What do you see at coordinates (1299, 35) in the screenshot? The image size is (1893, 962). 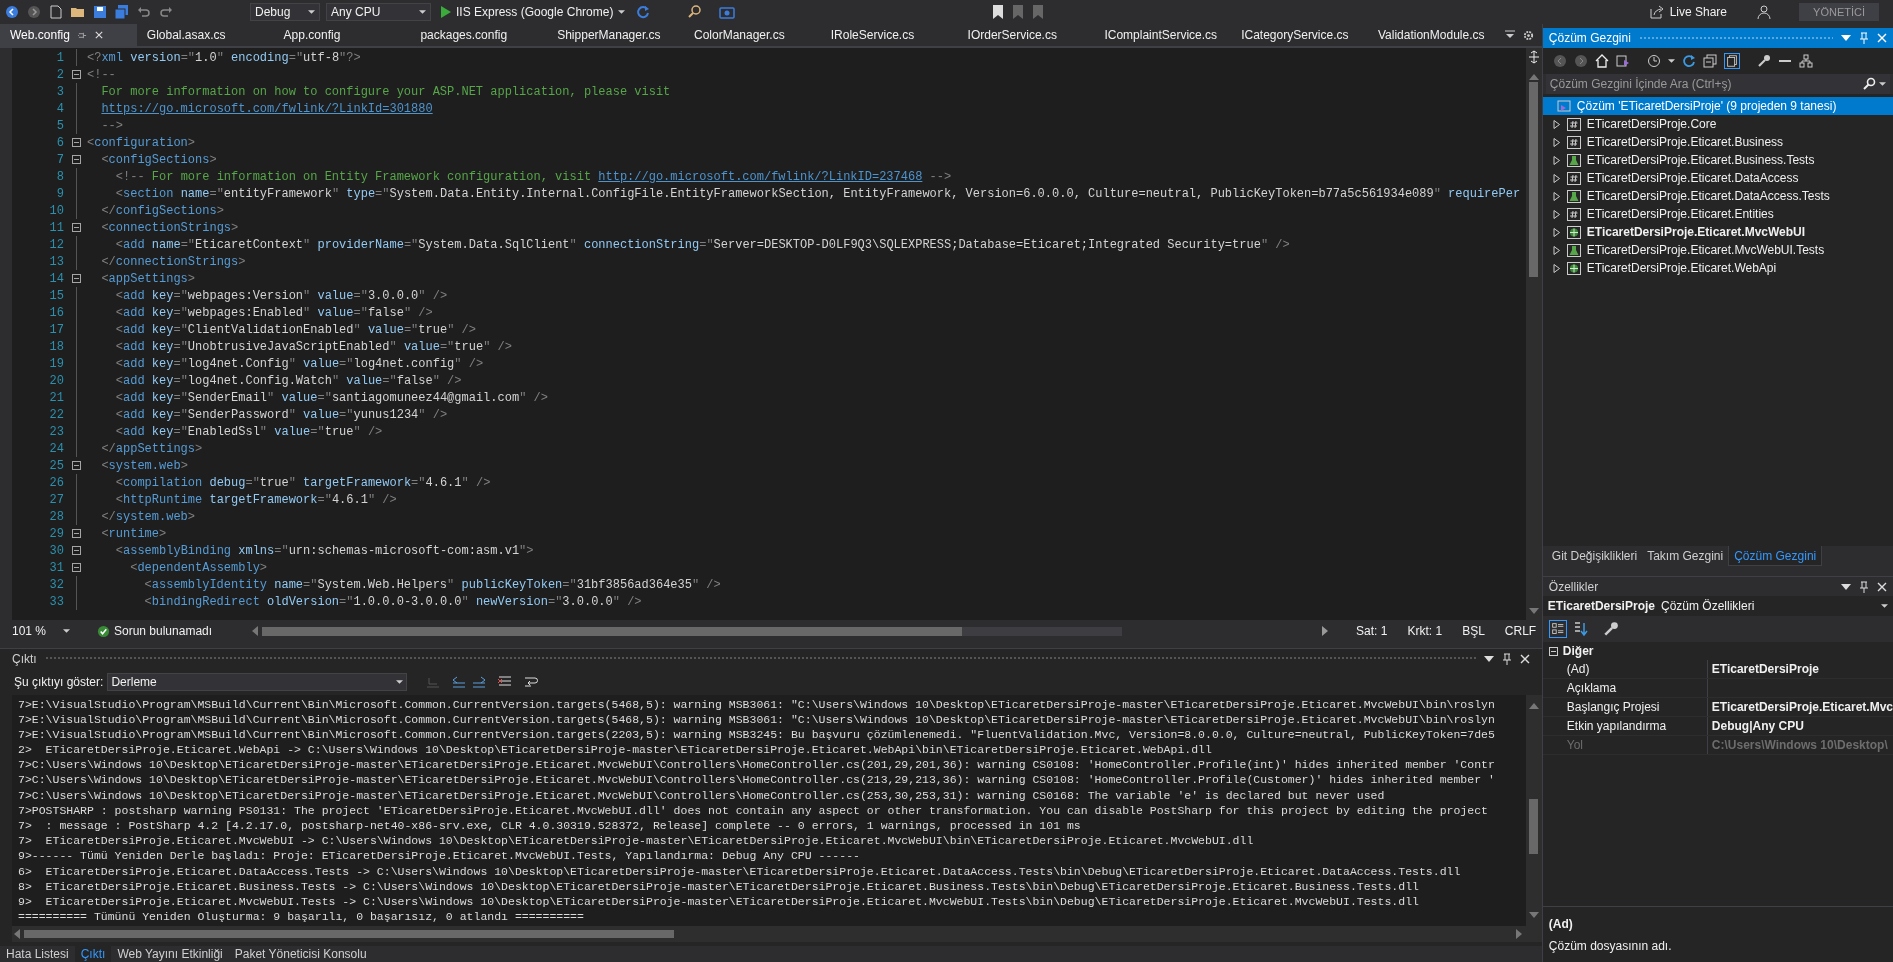 I see `file-tab: ICategoryService.cs` at bounding box center [1299, 35].